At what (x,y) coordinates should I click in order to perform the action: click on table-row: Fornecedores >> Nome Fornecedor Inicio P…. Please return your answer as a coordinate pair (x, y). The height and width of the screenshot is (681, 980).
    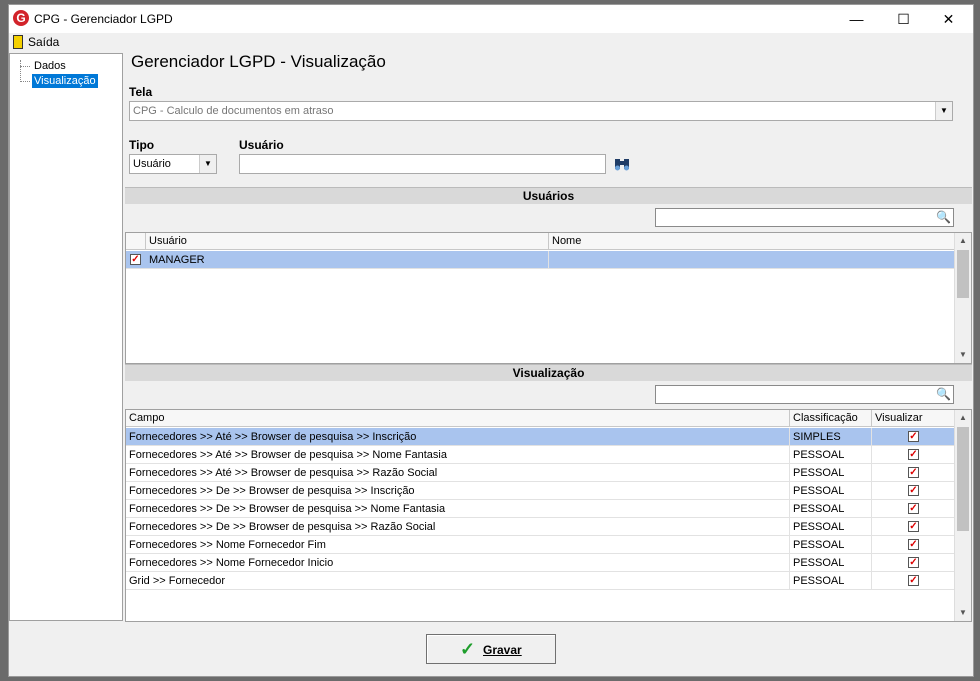
    Looking at the image, I should click on (540, 563).